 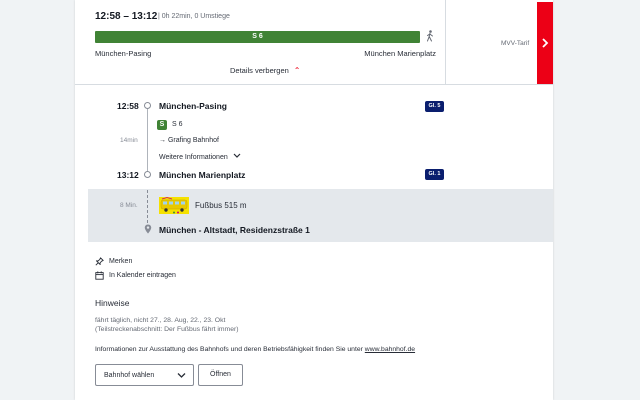 I want to click on arrival-stop: München Marienplatz, so click(x=202, y=175).